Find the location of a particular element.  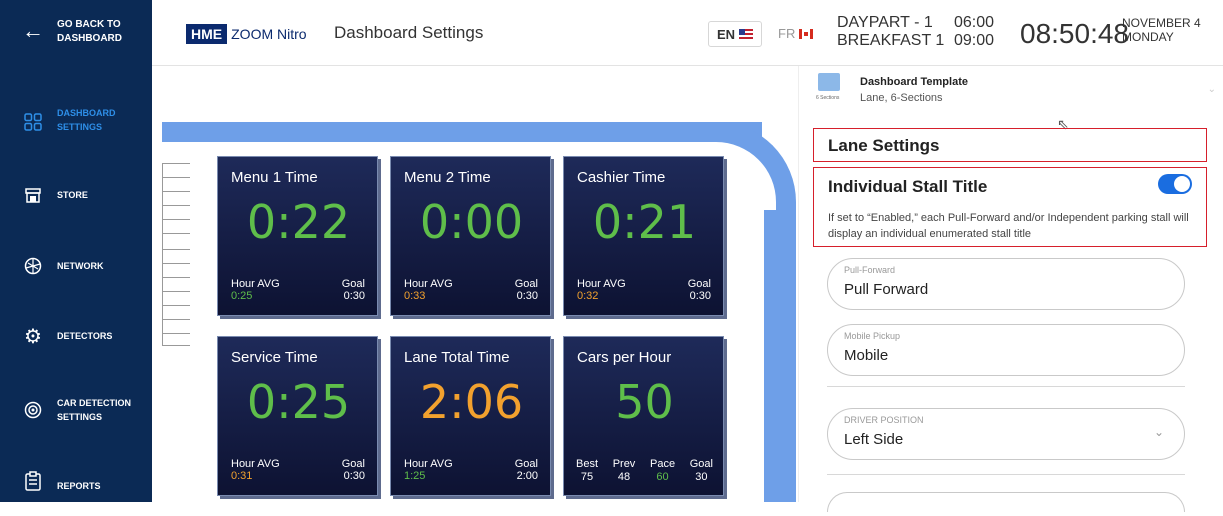

divider is located at coordinates (1006, 474).